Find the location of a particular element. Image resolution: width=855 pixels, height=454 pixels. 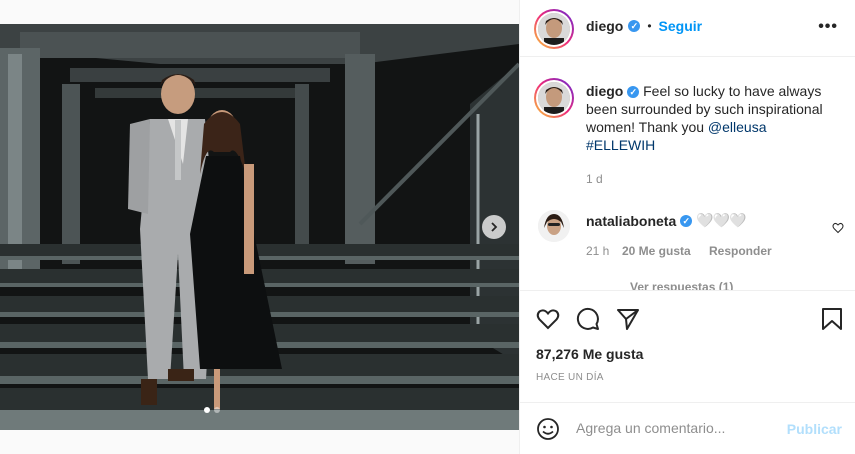

header-username: diego is located at coordinates (604, 26).